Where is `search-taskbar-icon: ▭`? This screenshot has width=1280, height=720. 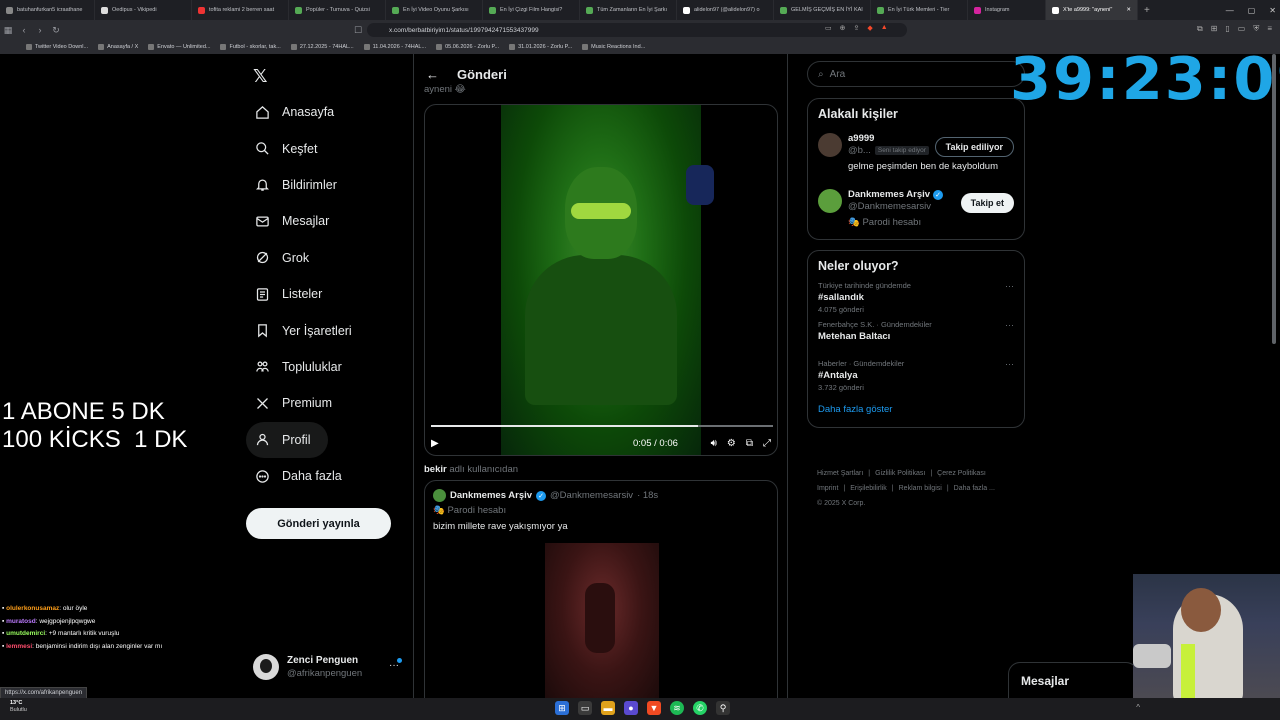
search-taskbar-icon: ▭ is located at coordinates (585, 708).